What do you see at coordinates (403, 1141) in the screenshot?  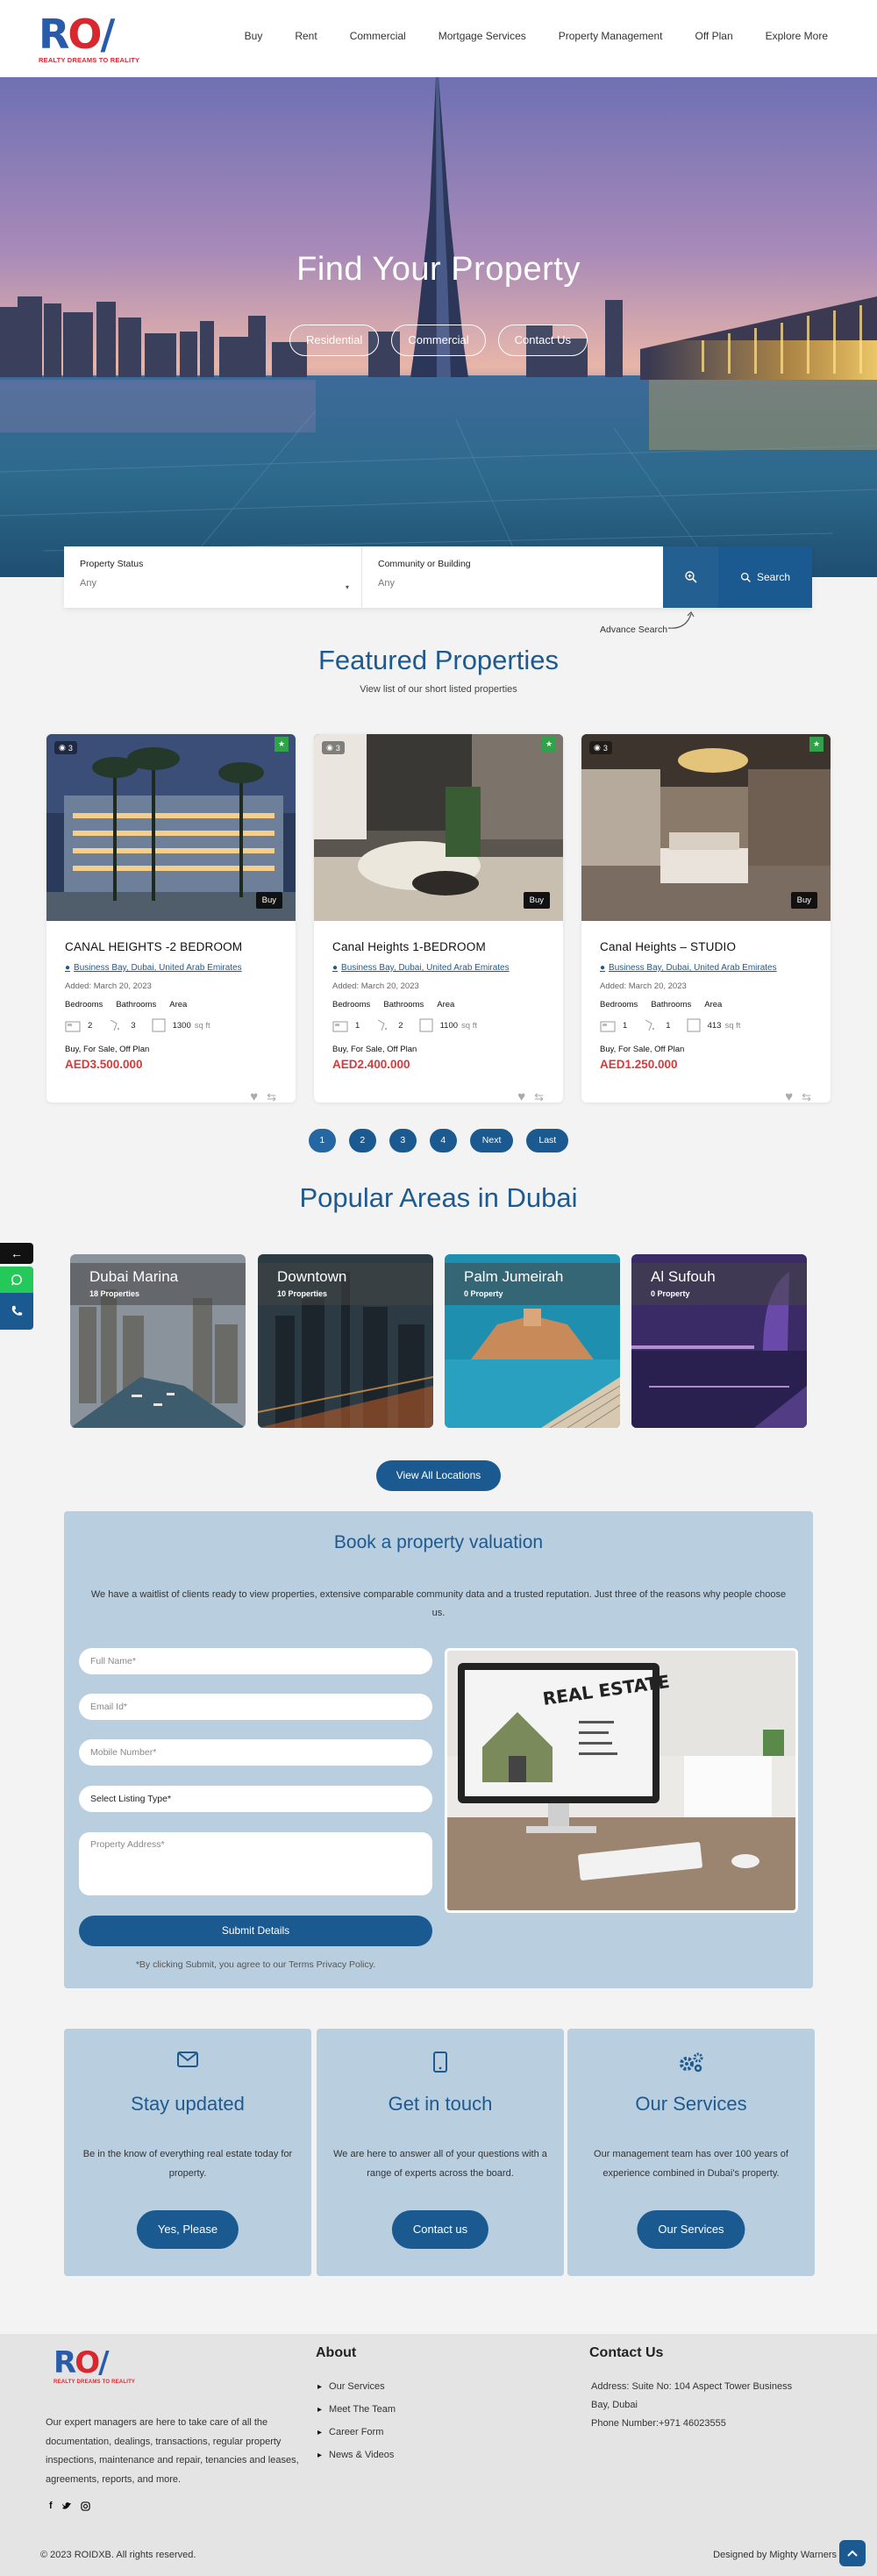 I see `page-3-button: 3` at bounding box center [403, 1141].